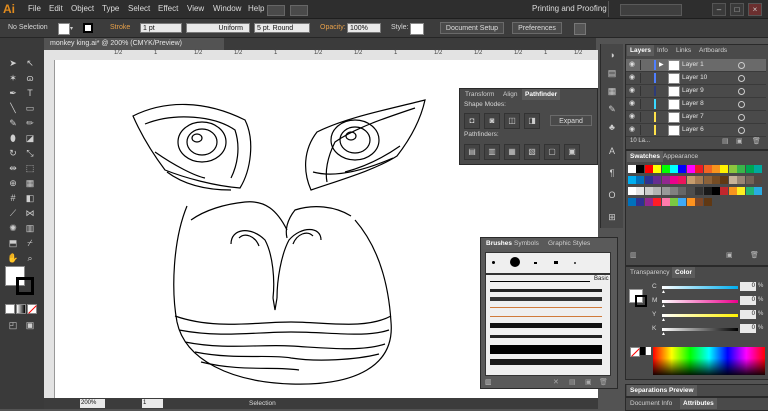 The height and width of the screenshot is (411, 768). I want to click on black-swatch, so click(642, 351).